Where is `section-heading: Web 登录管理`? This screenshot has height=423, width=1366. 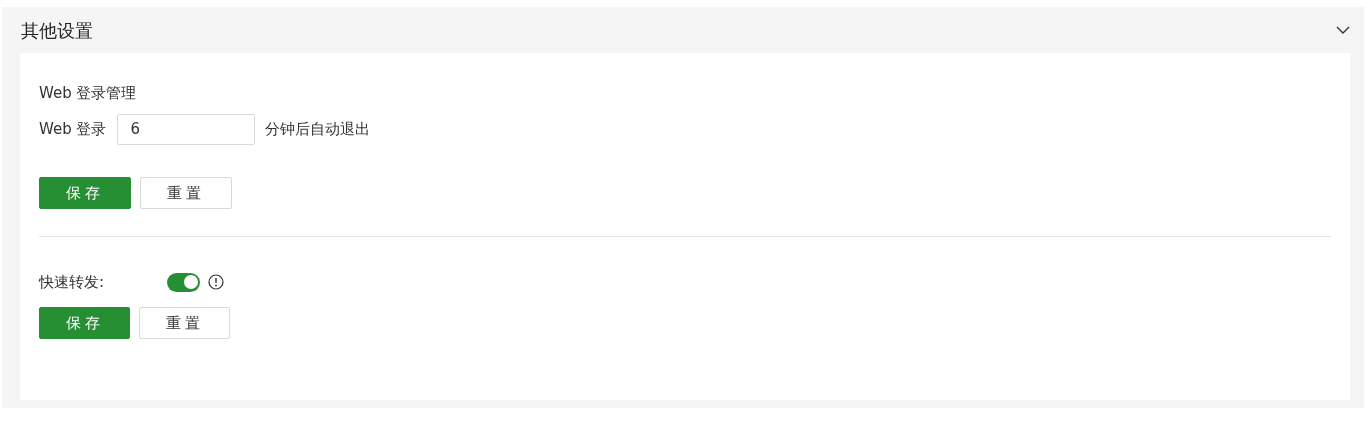
section-heading: Web 登录管理 is located at coordinates (88, 93).